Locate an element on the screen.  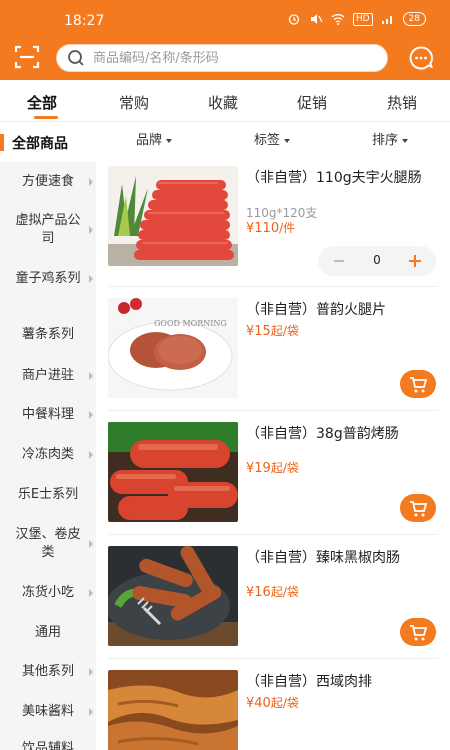
scan-icon is located at coordinates (27, 57).